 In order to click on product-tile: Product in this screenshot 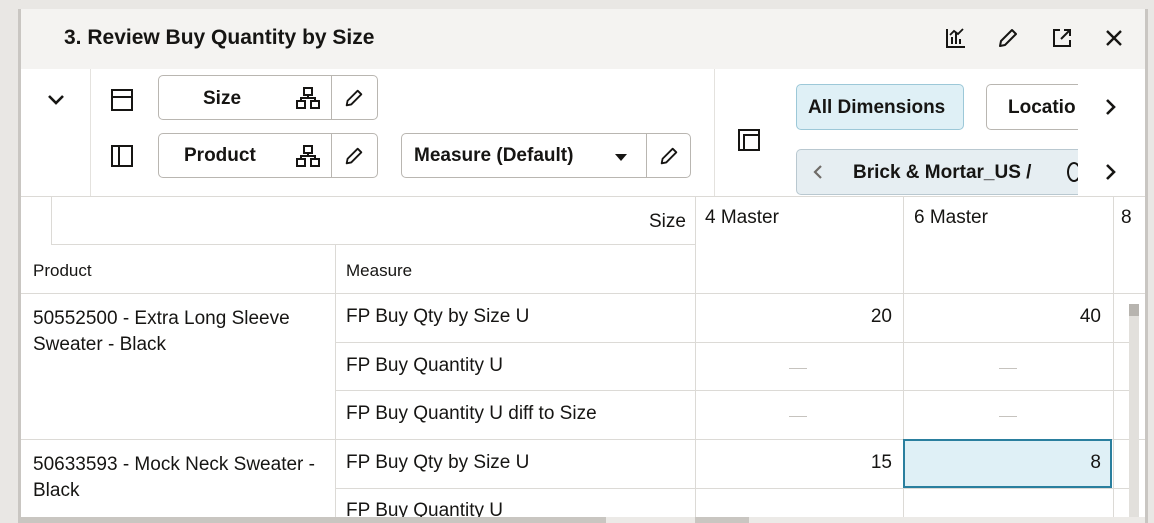, I will do `click(268, 155)`.